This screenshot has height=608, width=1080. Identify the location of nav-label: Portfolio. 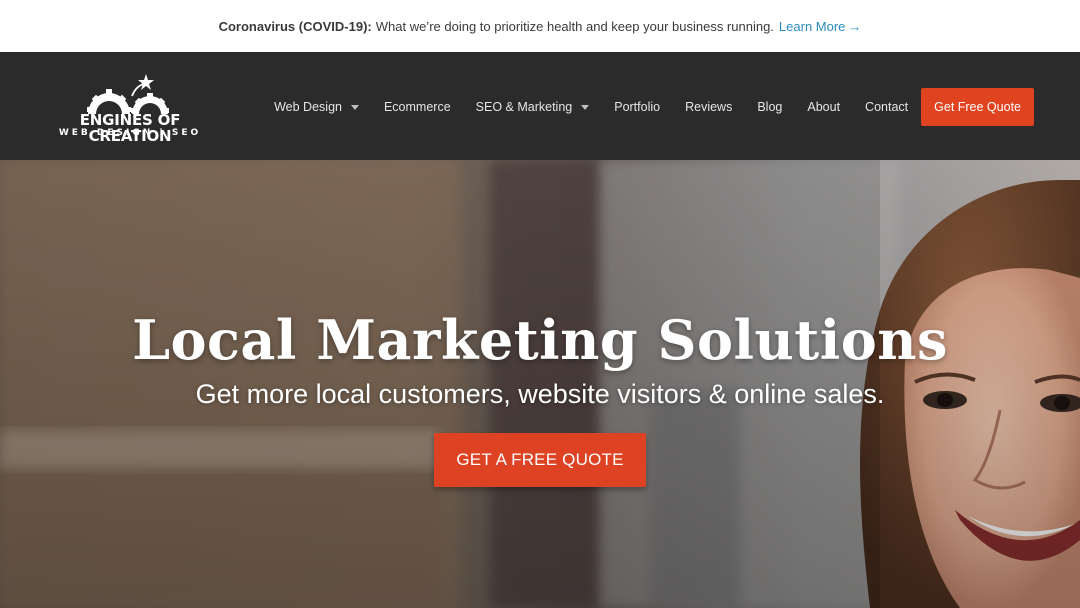
(637, 107).